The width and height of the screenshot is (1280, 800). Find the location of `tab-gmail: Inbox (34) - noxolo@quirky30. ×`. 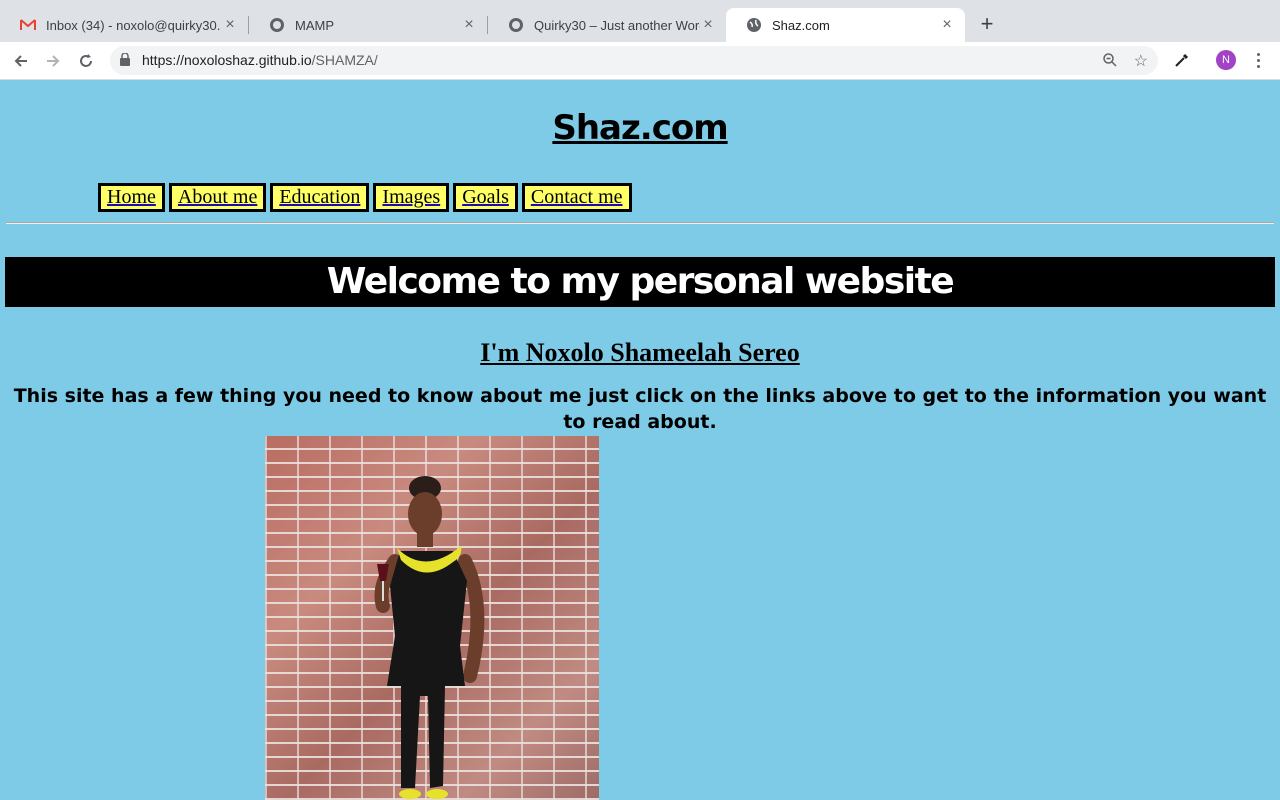

tab-gmail: Inbox (34) - noxolo@quirky30. × is located at coordinates (124, 25).